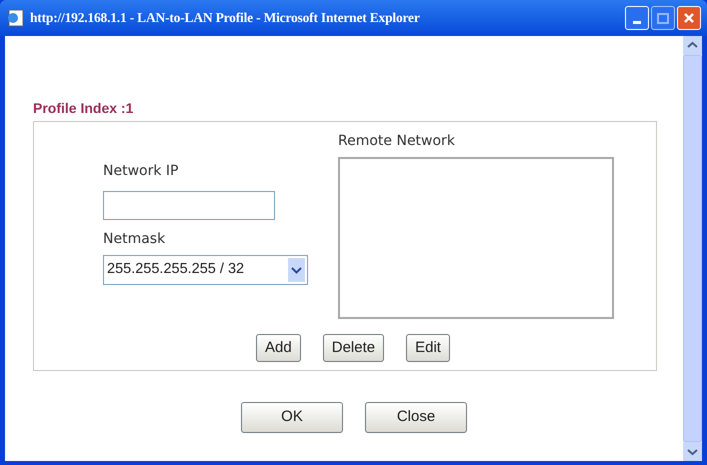 Image resolution: width=707 pixels, height=465 pixels. Describe the element at coordinates (663, 18) in the screenshot. I see `maximize-button` at that location.